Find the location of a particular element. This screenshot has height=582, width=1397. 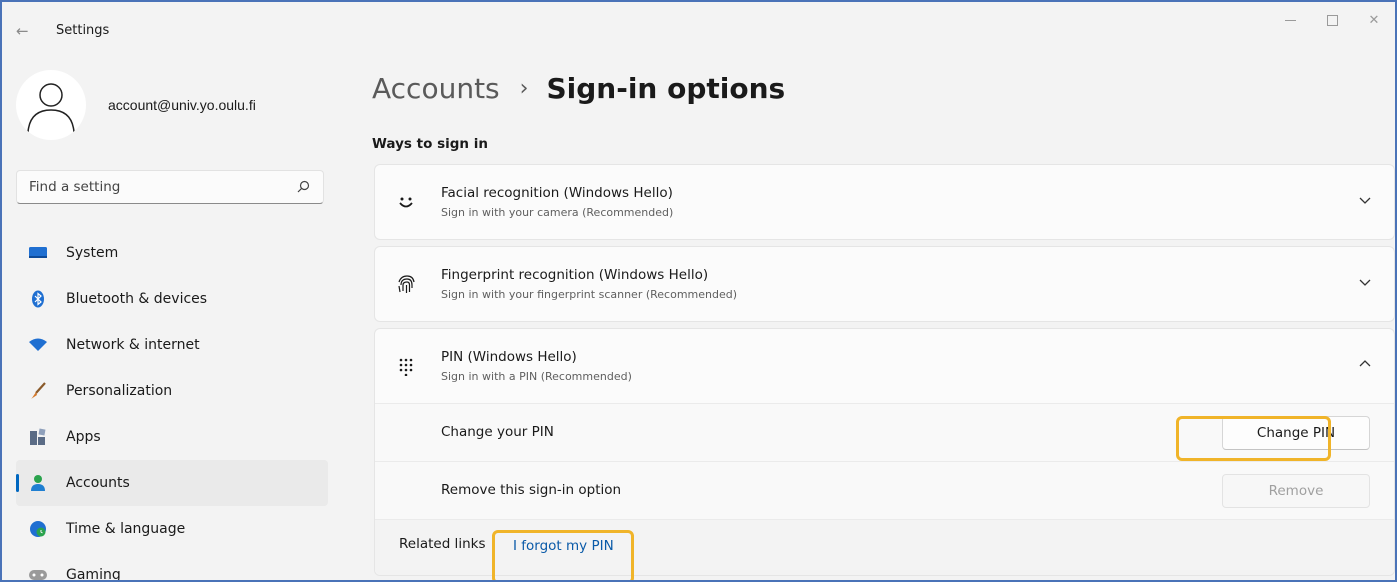

minimize-button is located at coordinates (1290, 20).